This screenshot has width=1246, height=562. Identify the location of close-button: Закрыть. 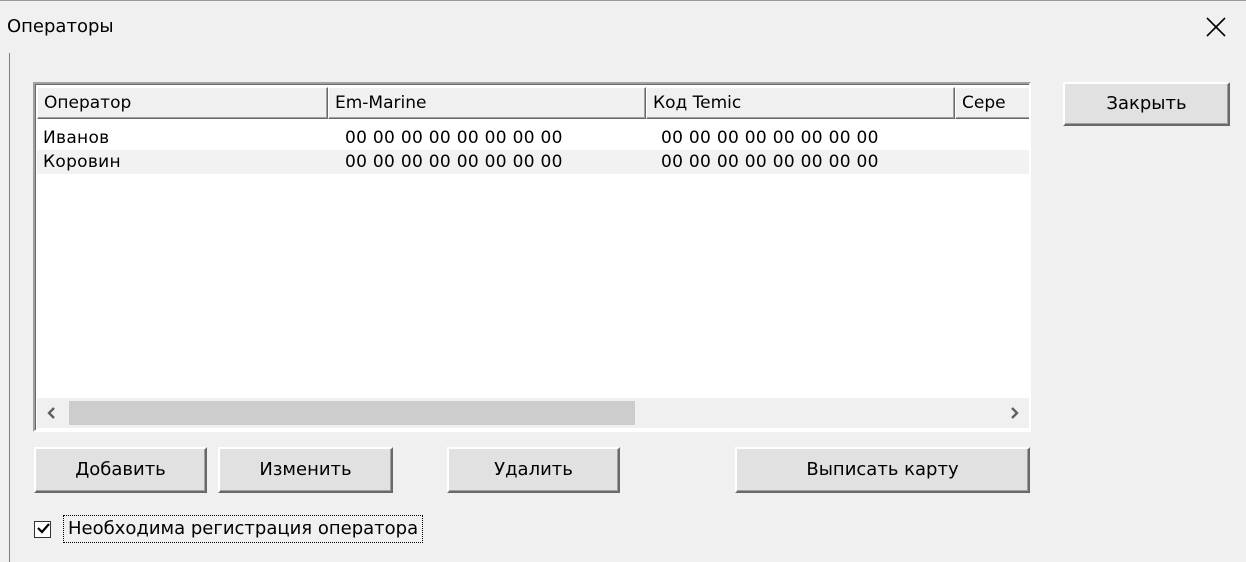
(1146, 104).